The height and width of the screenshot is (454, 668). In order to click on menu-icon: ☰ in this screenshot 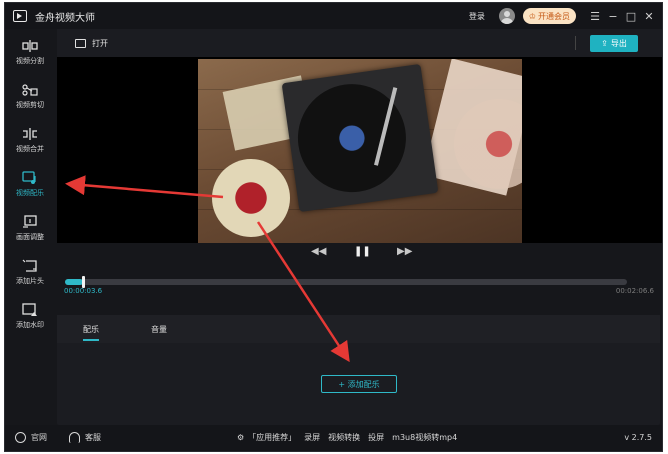, I will do `click(595, 16)`.